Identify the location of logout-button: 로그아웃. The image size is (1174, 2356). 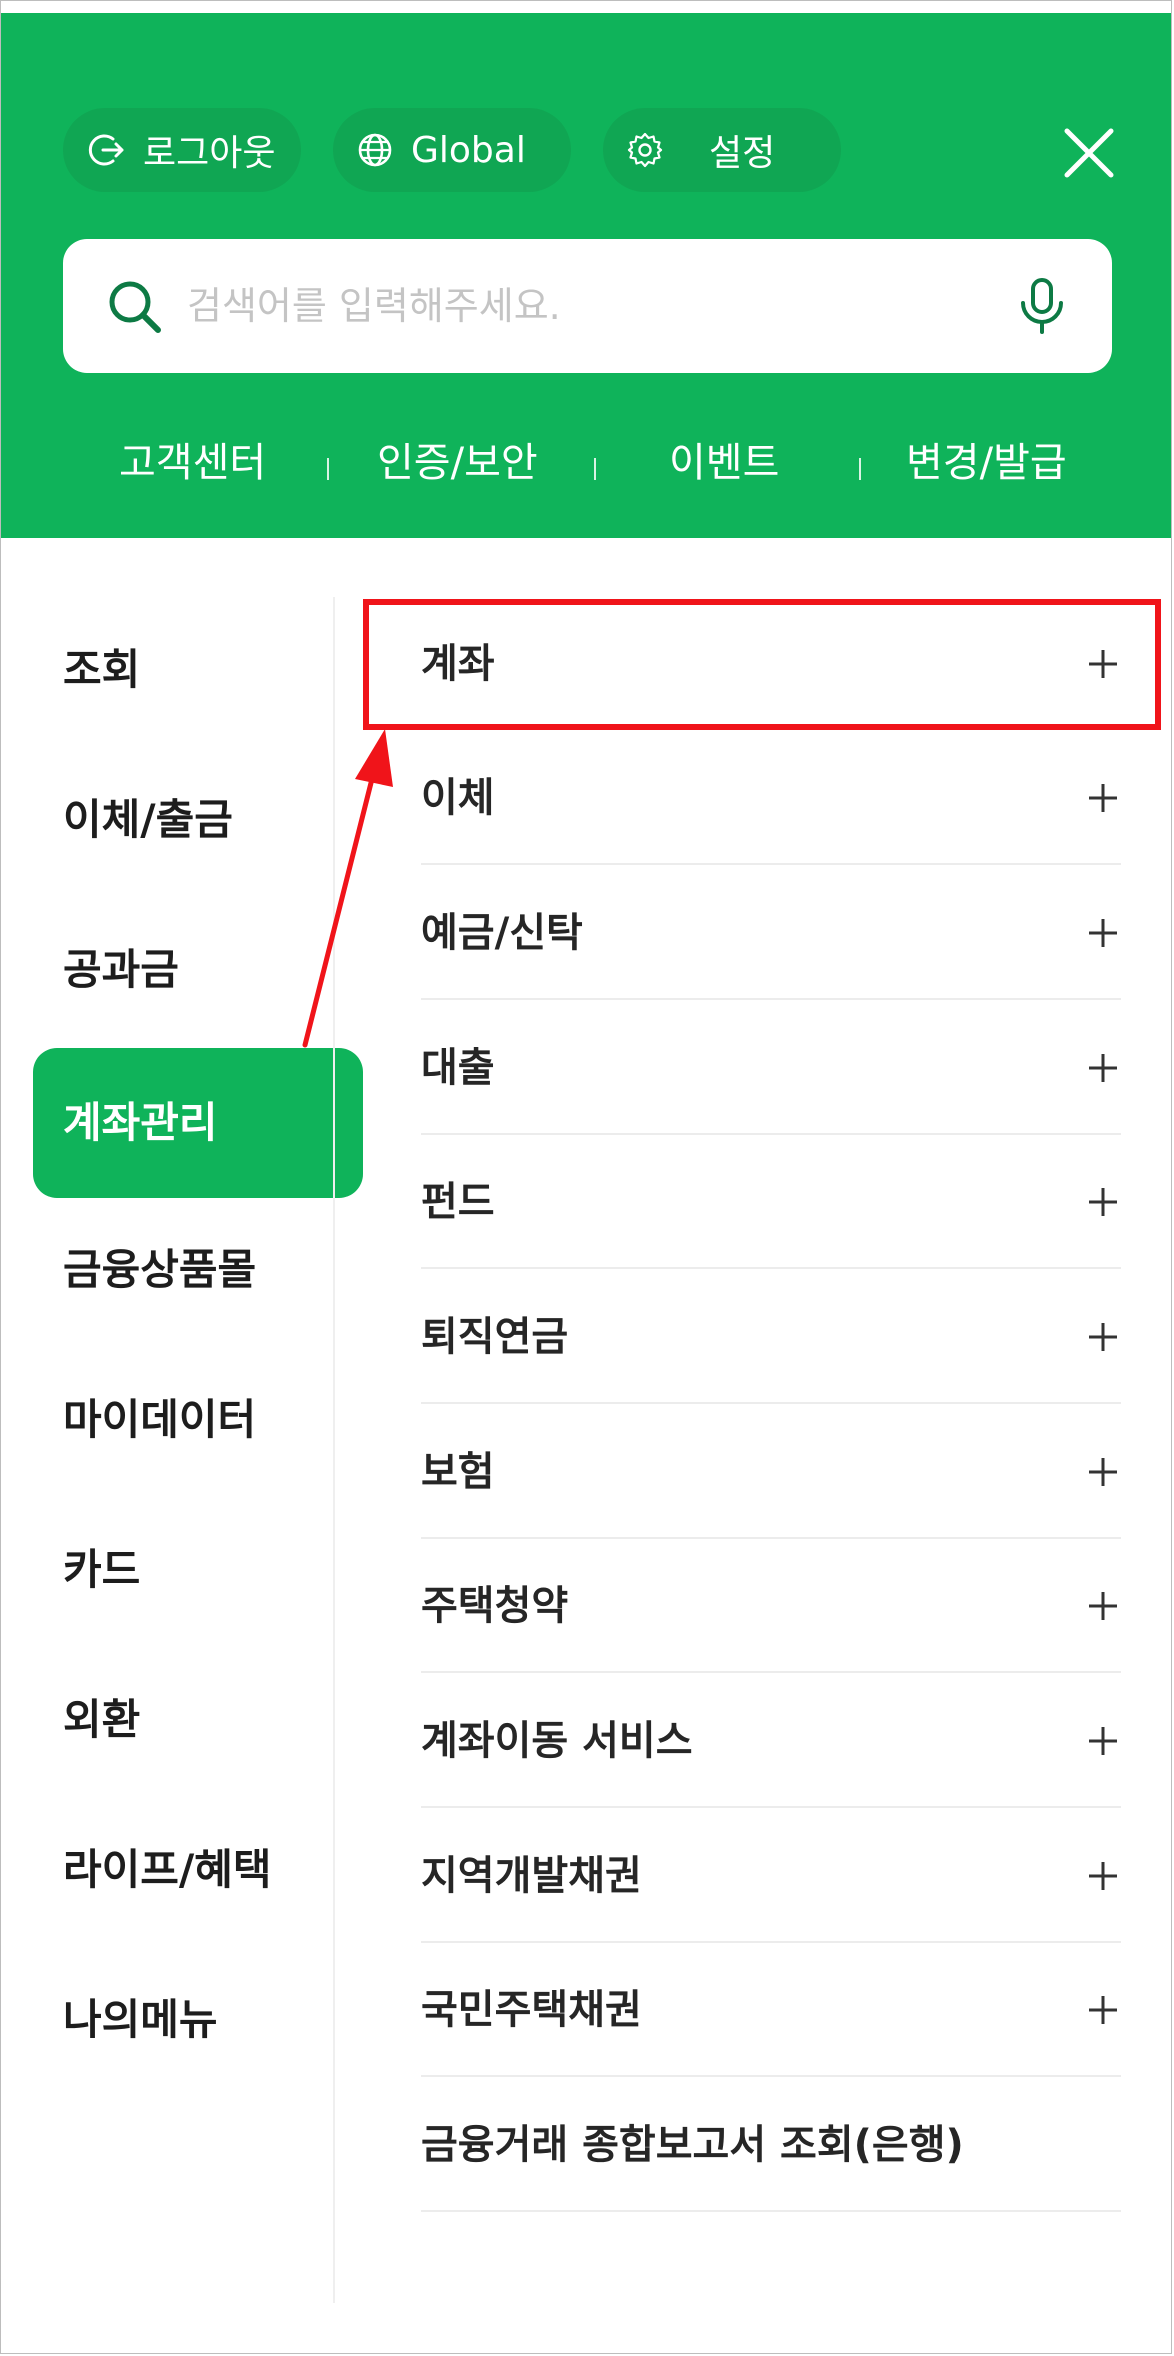
(182, 150).